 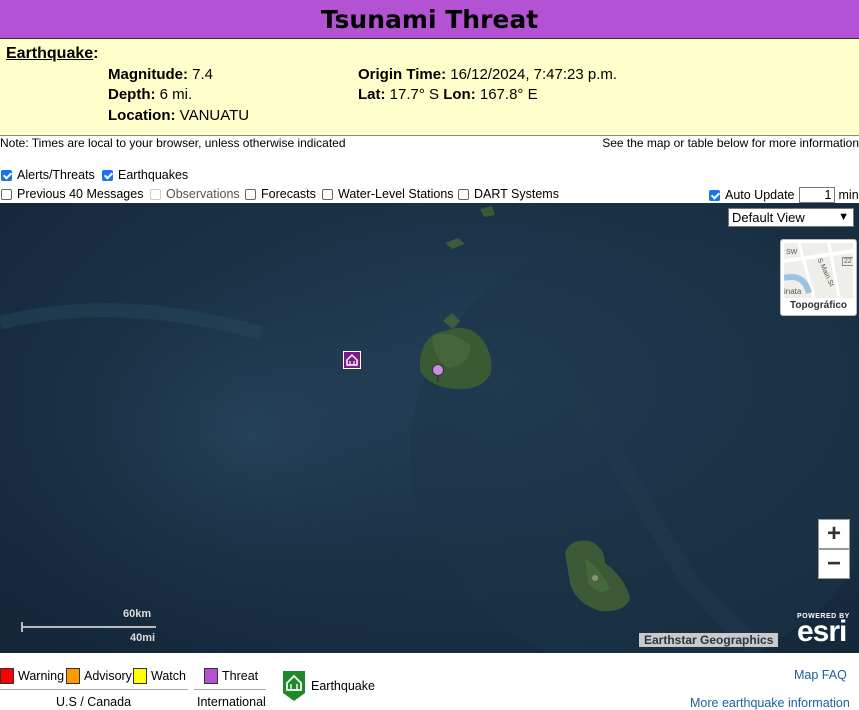 I want to click on basemap-label: Topográfico, so click(x=818, y=305).